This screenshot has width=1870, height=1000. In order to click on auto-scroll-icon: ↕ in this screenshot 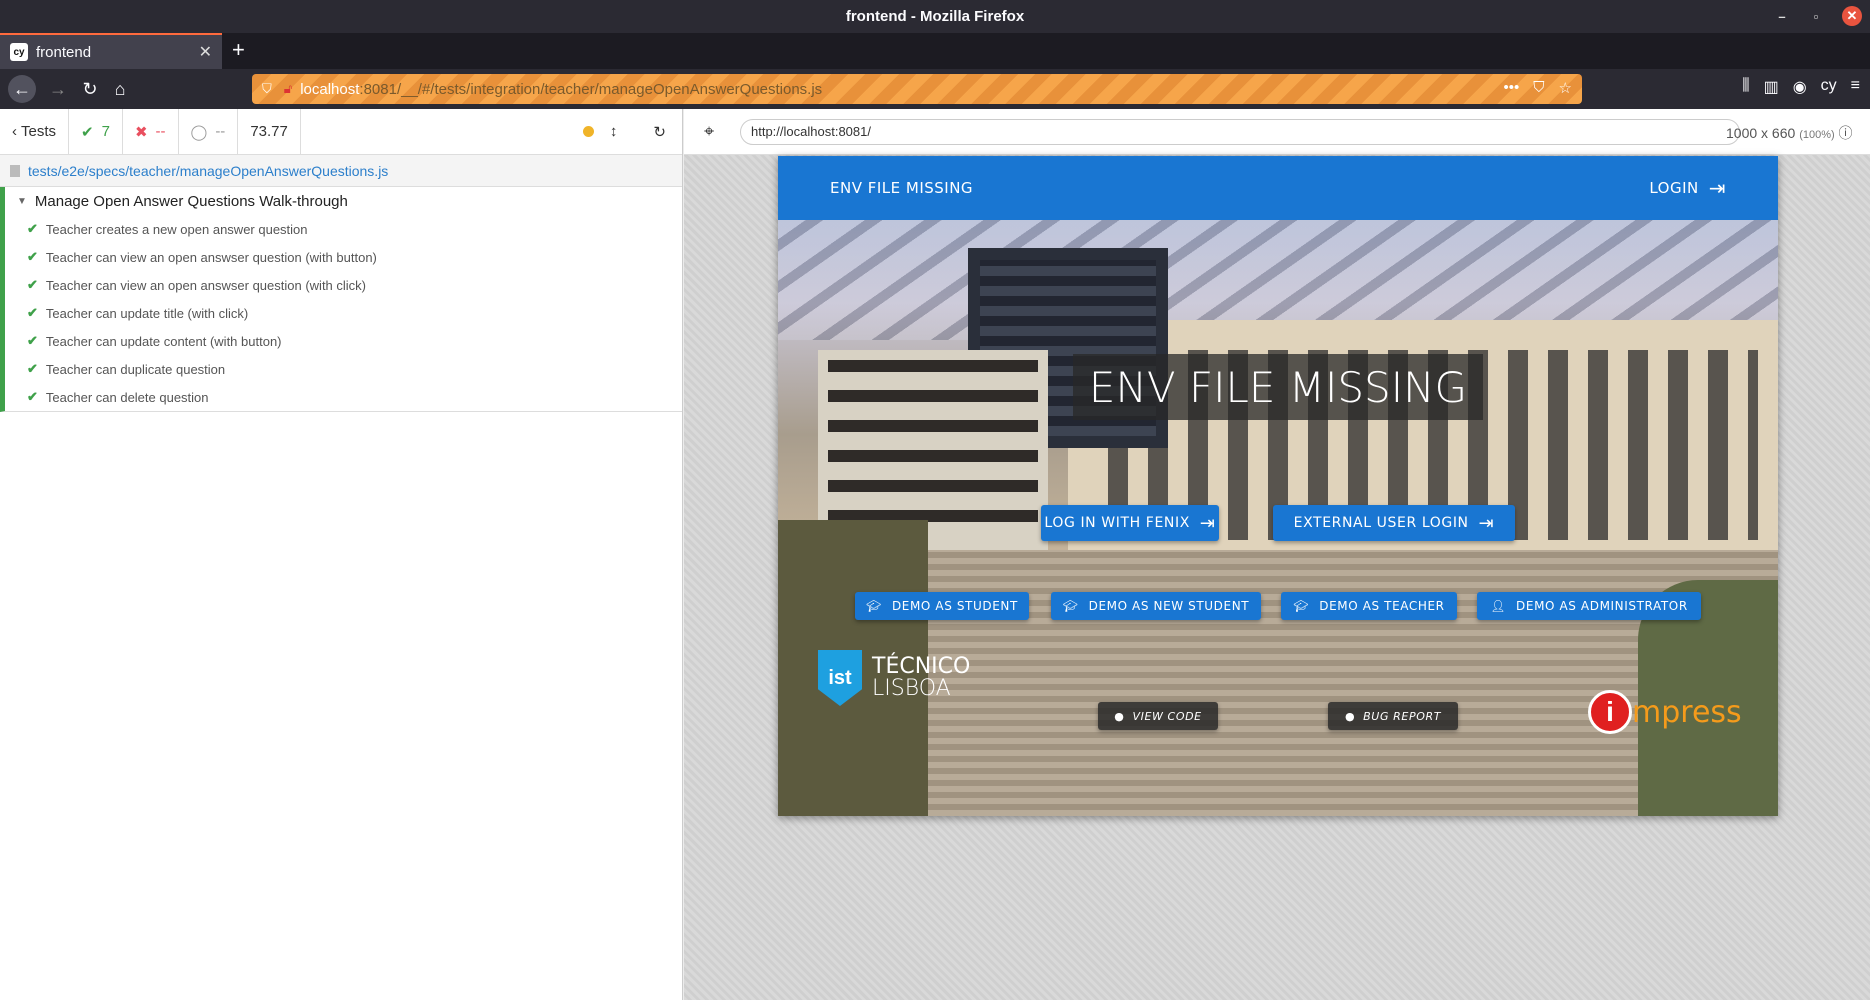, I will do `click(614, 131)`.